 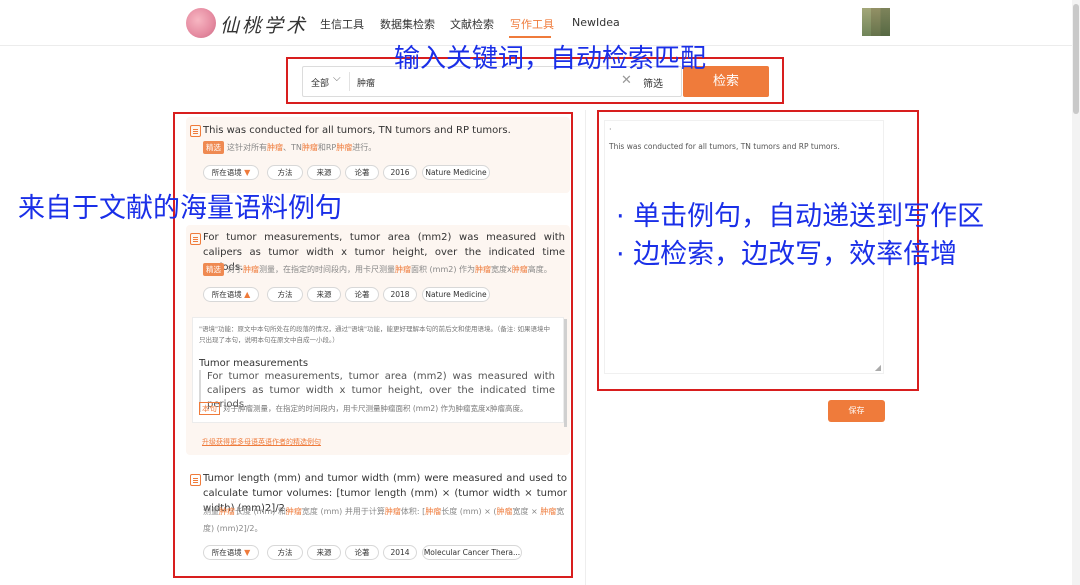 I want to click on logo-text: 仙桃学术, so click(x=264, y=24).